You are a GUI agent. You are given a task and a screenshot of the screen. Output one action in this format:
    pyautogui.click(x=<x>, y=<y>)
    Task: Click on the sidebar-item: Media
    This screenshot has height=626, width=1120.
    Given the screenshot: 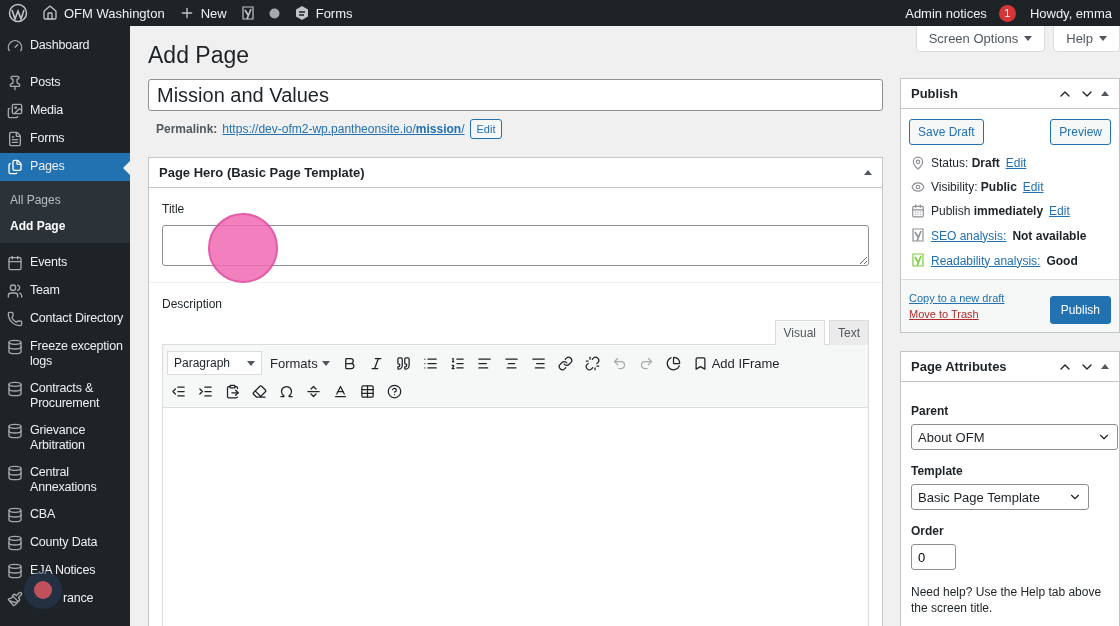 What is the action you would take?
    pyautogui.click(x=65, y=111)
    